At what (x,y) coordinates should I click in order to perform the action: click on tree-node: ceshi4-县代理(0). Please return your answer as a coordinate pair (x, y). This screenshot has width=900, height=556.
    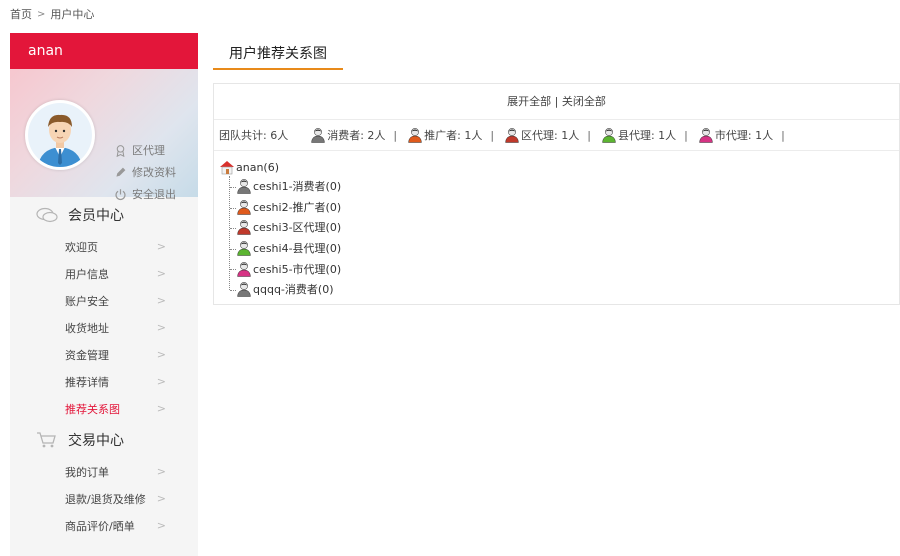
    Looking at the image, I should click on (285, 248).